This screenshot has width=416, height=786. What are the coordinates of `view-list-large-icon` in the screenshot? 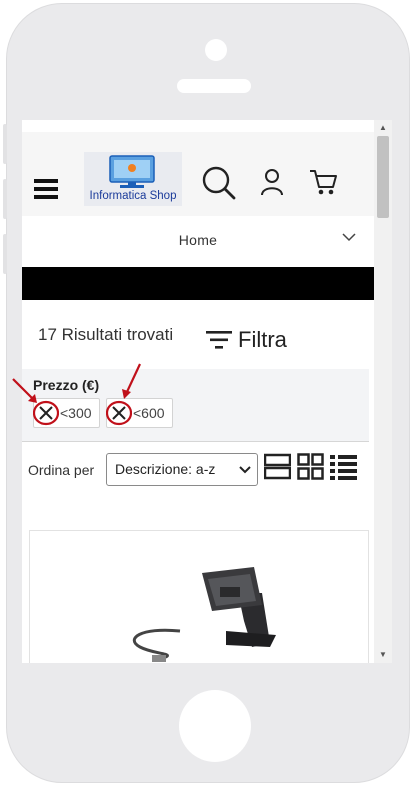 It's located at (277, 466).